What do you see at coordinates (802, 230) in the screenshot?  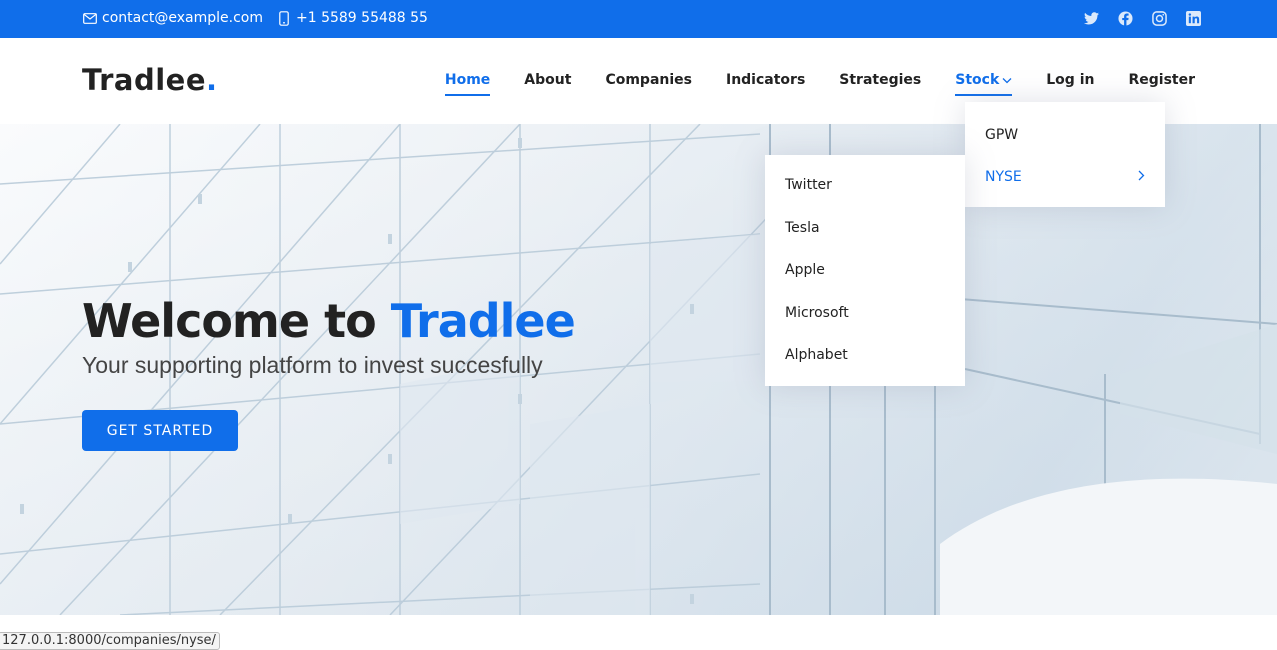 I see `submenu-item-tesla: Tesla` at bounding box center [802, 230].